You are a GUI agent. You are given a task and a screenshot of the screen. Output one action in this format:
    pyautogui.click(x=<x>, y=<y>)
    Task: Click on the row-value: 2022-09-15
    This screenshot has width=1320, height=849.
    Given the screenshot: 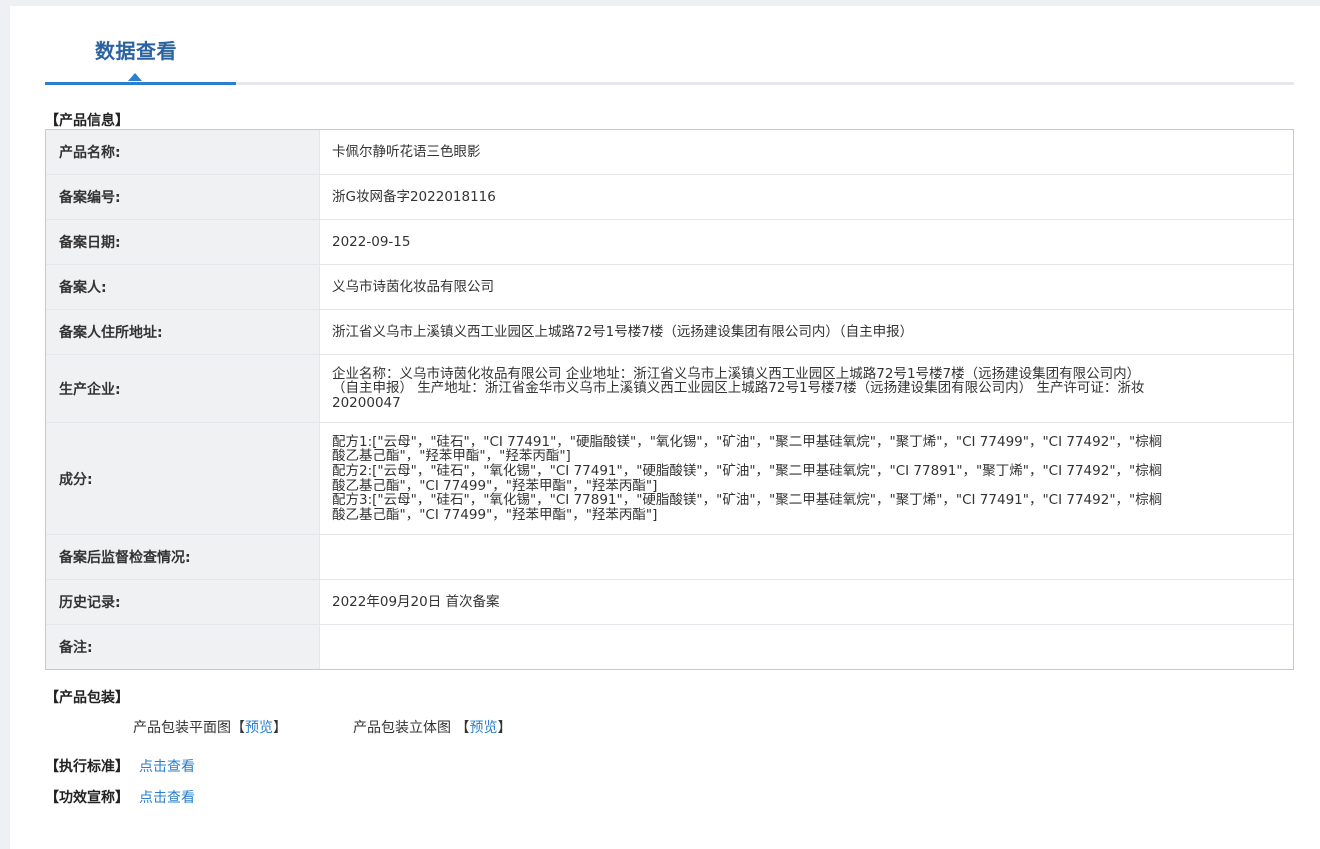 What is the action you would take?
    pyautogui.click(x=371, y=241)
    